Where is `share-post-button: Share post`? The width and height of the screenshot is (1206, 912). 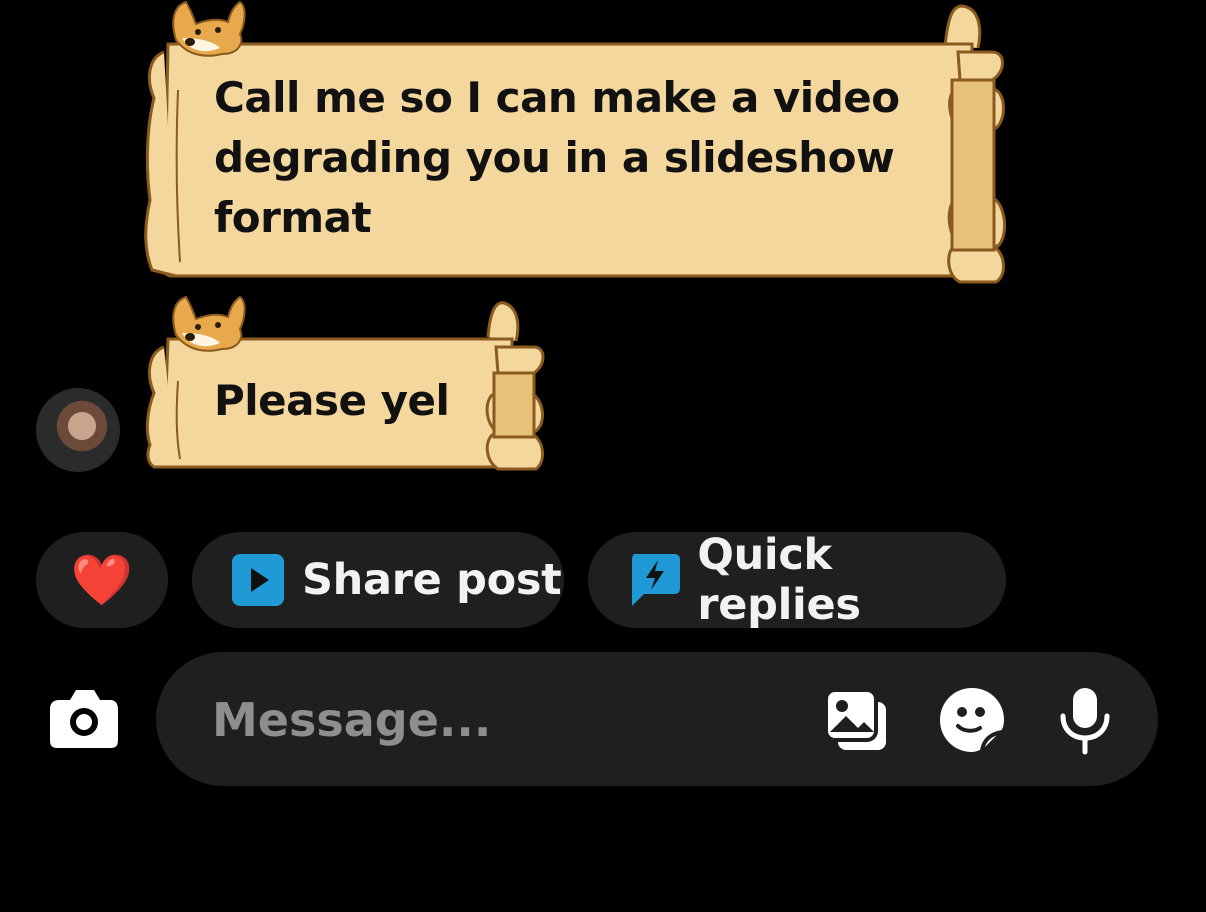 share-post-button: Share post is located at coordinates (378, 580).